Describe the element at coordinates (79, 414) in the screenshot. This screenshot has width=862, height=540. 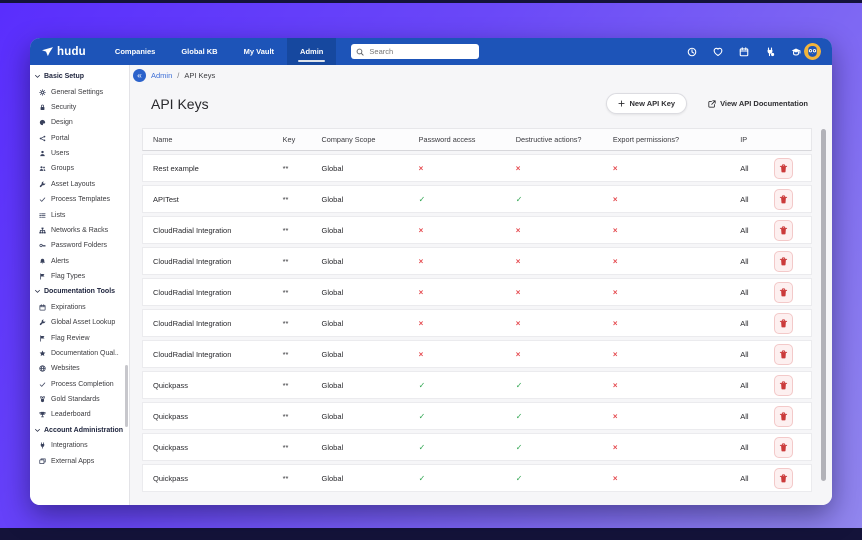
I see `sidebar-item-leaderboard: Leaderboard` at that location.